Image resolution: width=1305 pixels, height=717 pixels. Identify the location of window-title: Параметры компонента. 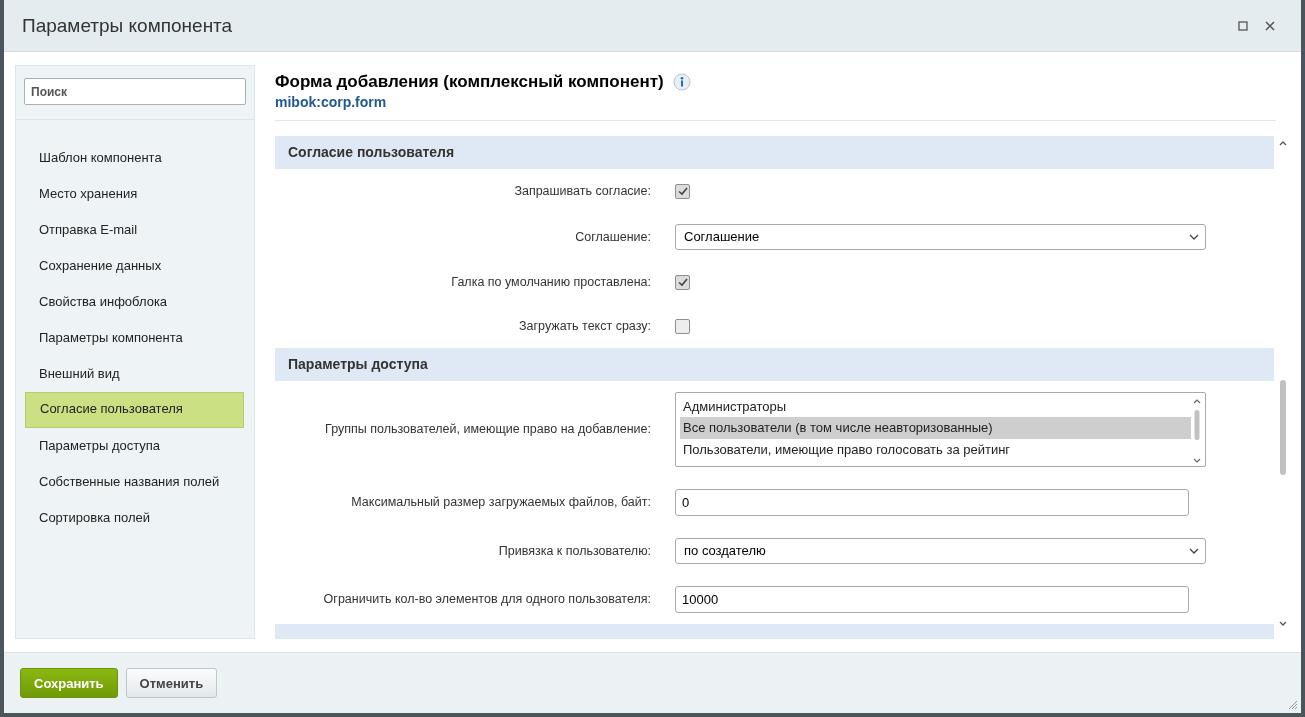
(127, 25).